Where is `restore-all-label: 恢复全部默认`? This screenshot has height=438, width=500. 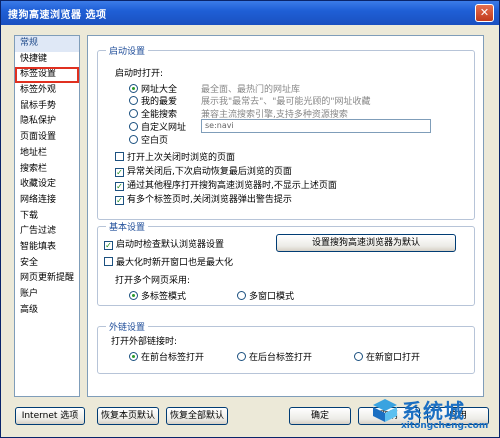
restore-all-label: 恢复全部默认 is located at coordinates (196, 416).